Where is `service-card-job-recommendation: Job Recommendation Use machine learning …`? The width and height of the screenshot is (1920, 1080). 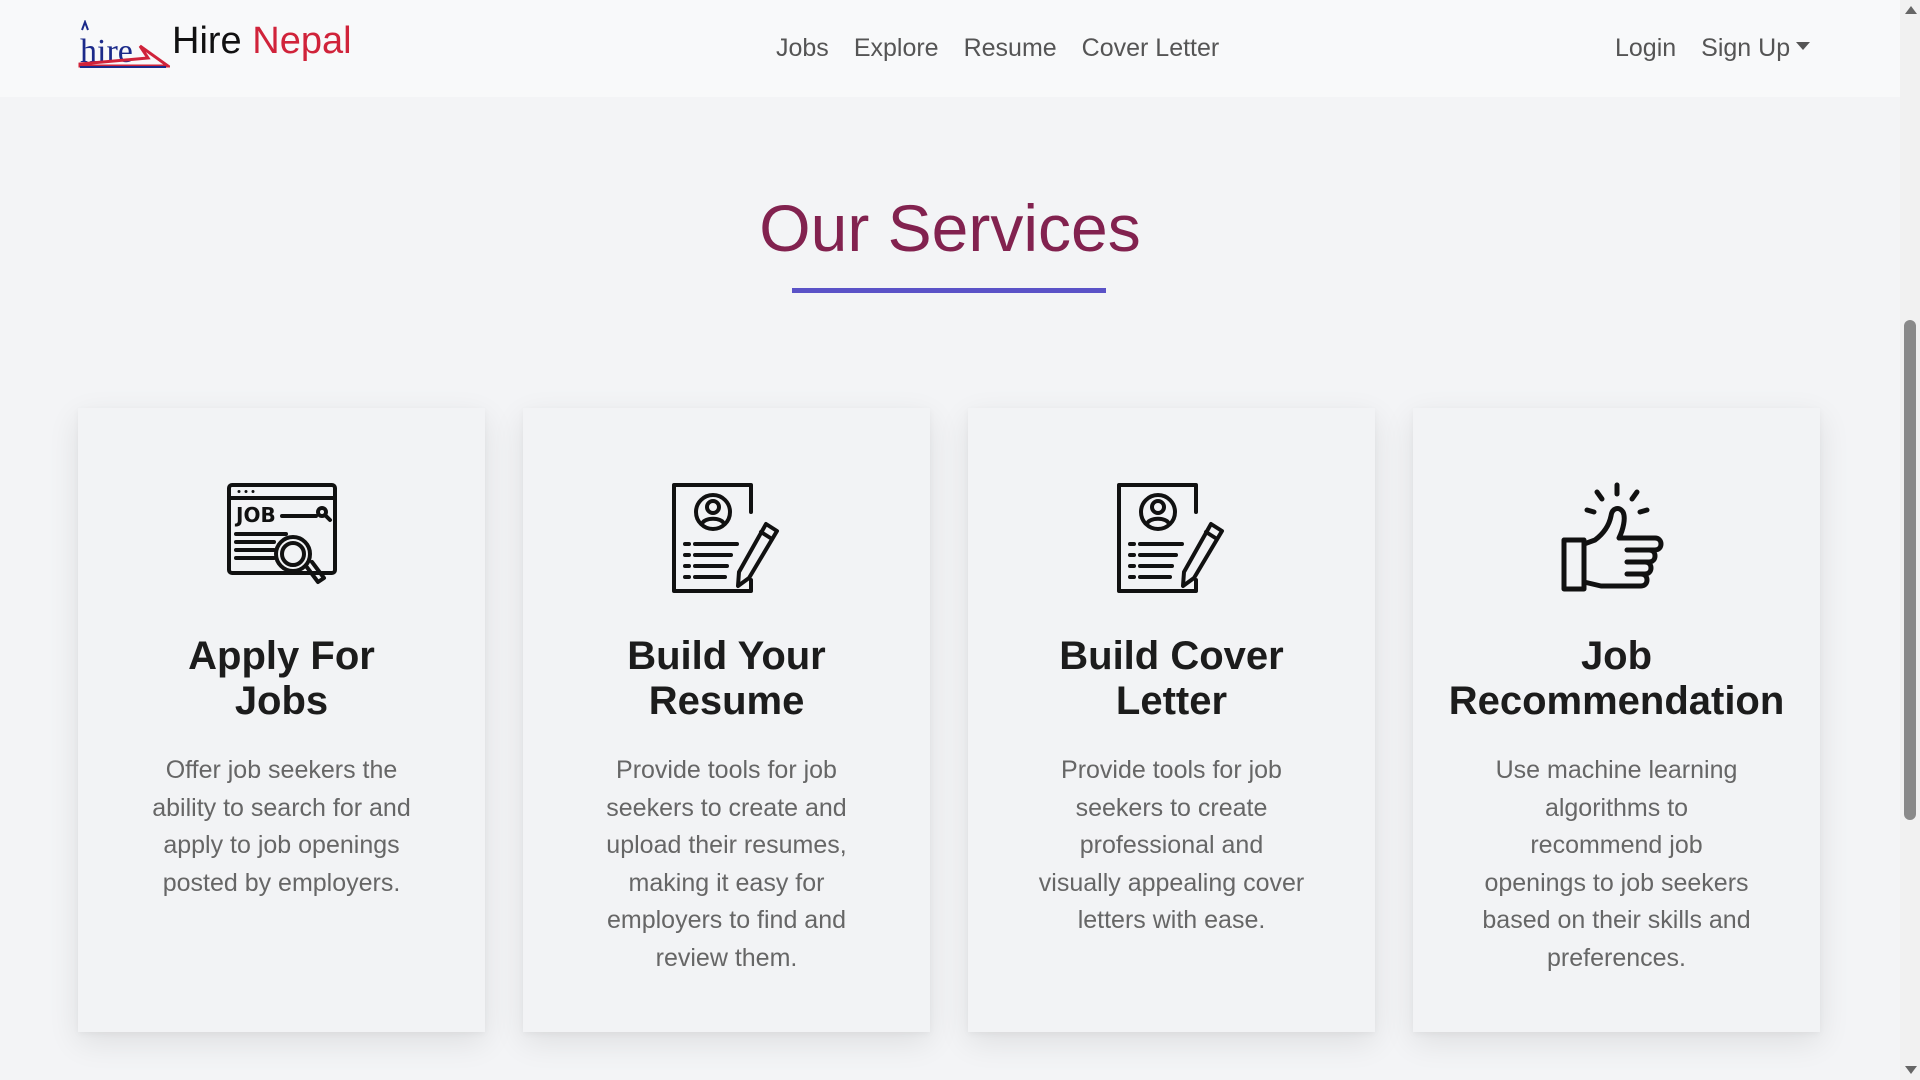 service-card-job-recommendation: Job Recommendation Use machine learning … is located at coordinates (1616, 720).